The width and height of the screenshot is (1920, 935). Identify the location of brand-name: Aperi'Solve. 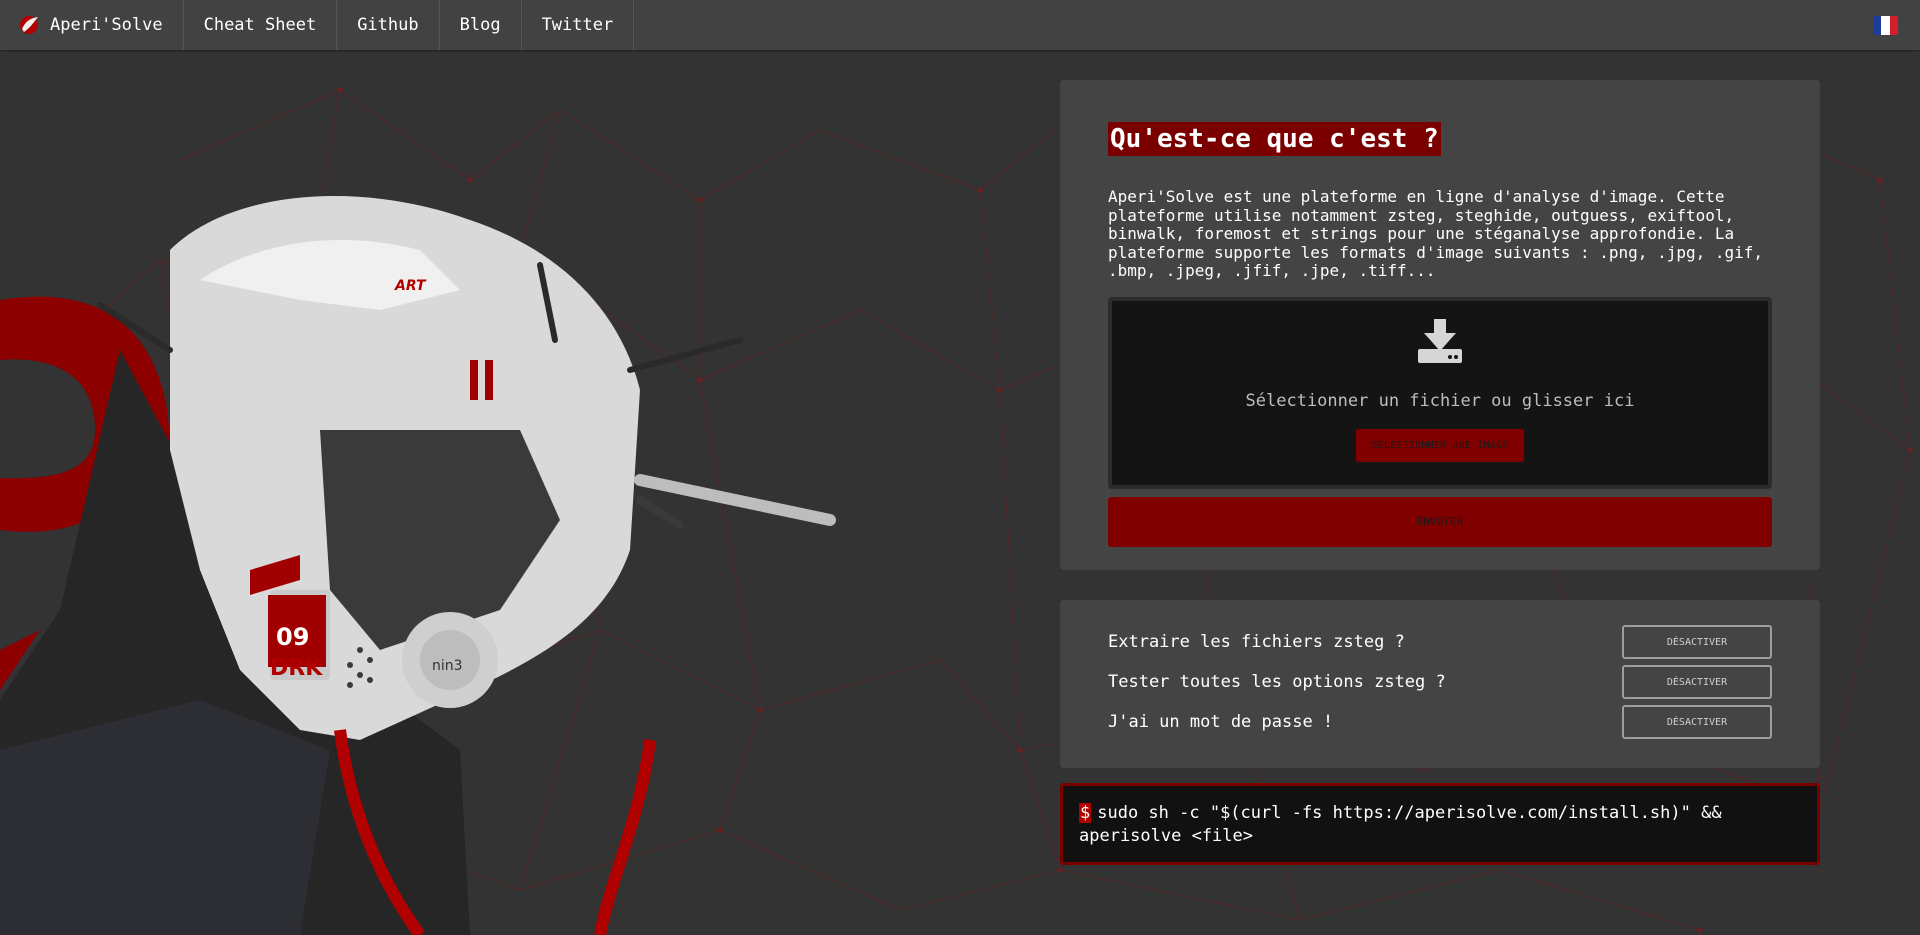
(106, 25).